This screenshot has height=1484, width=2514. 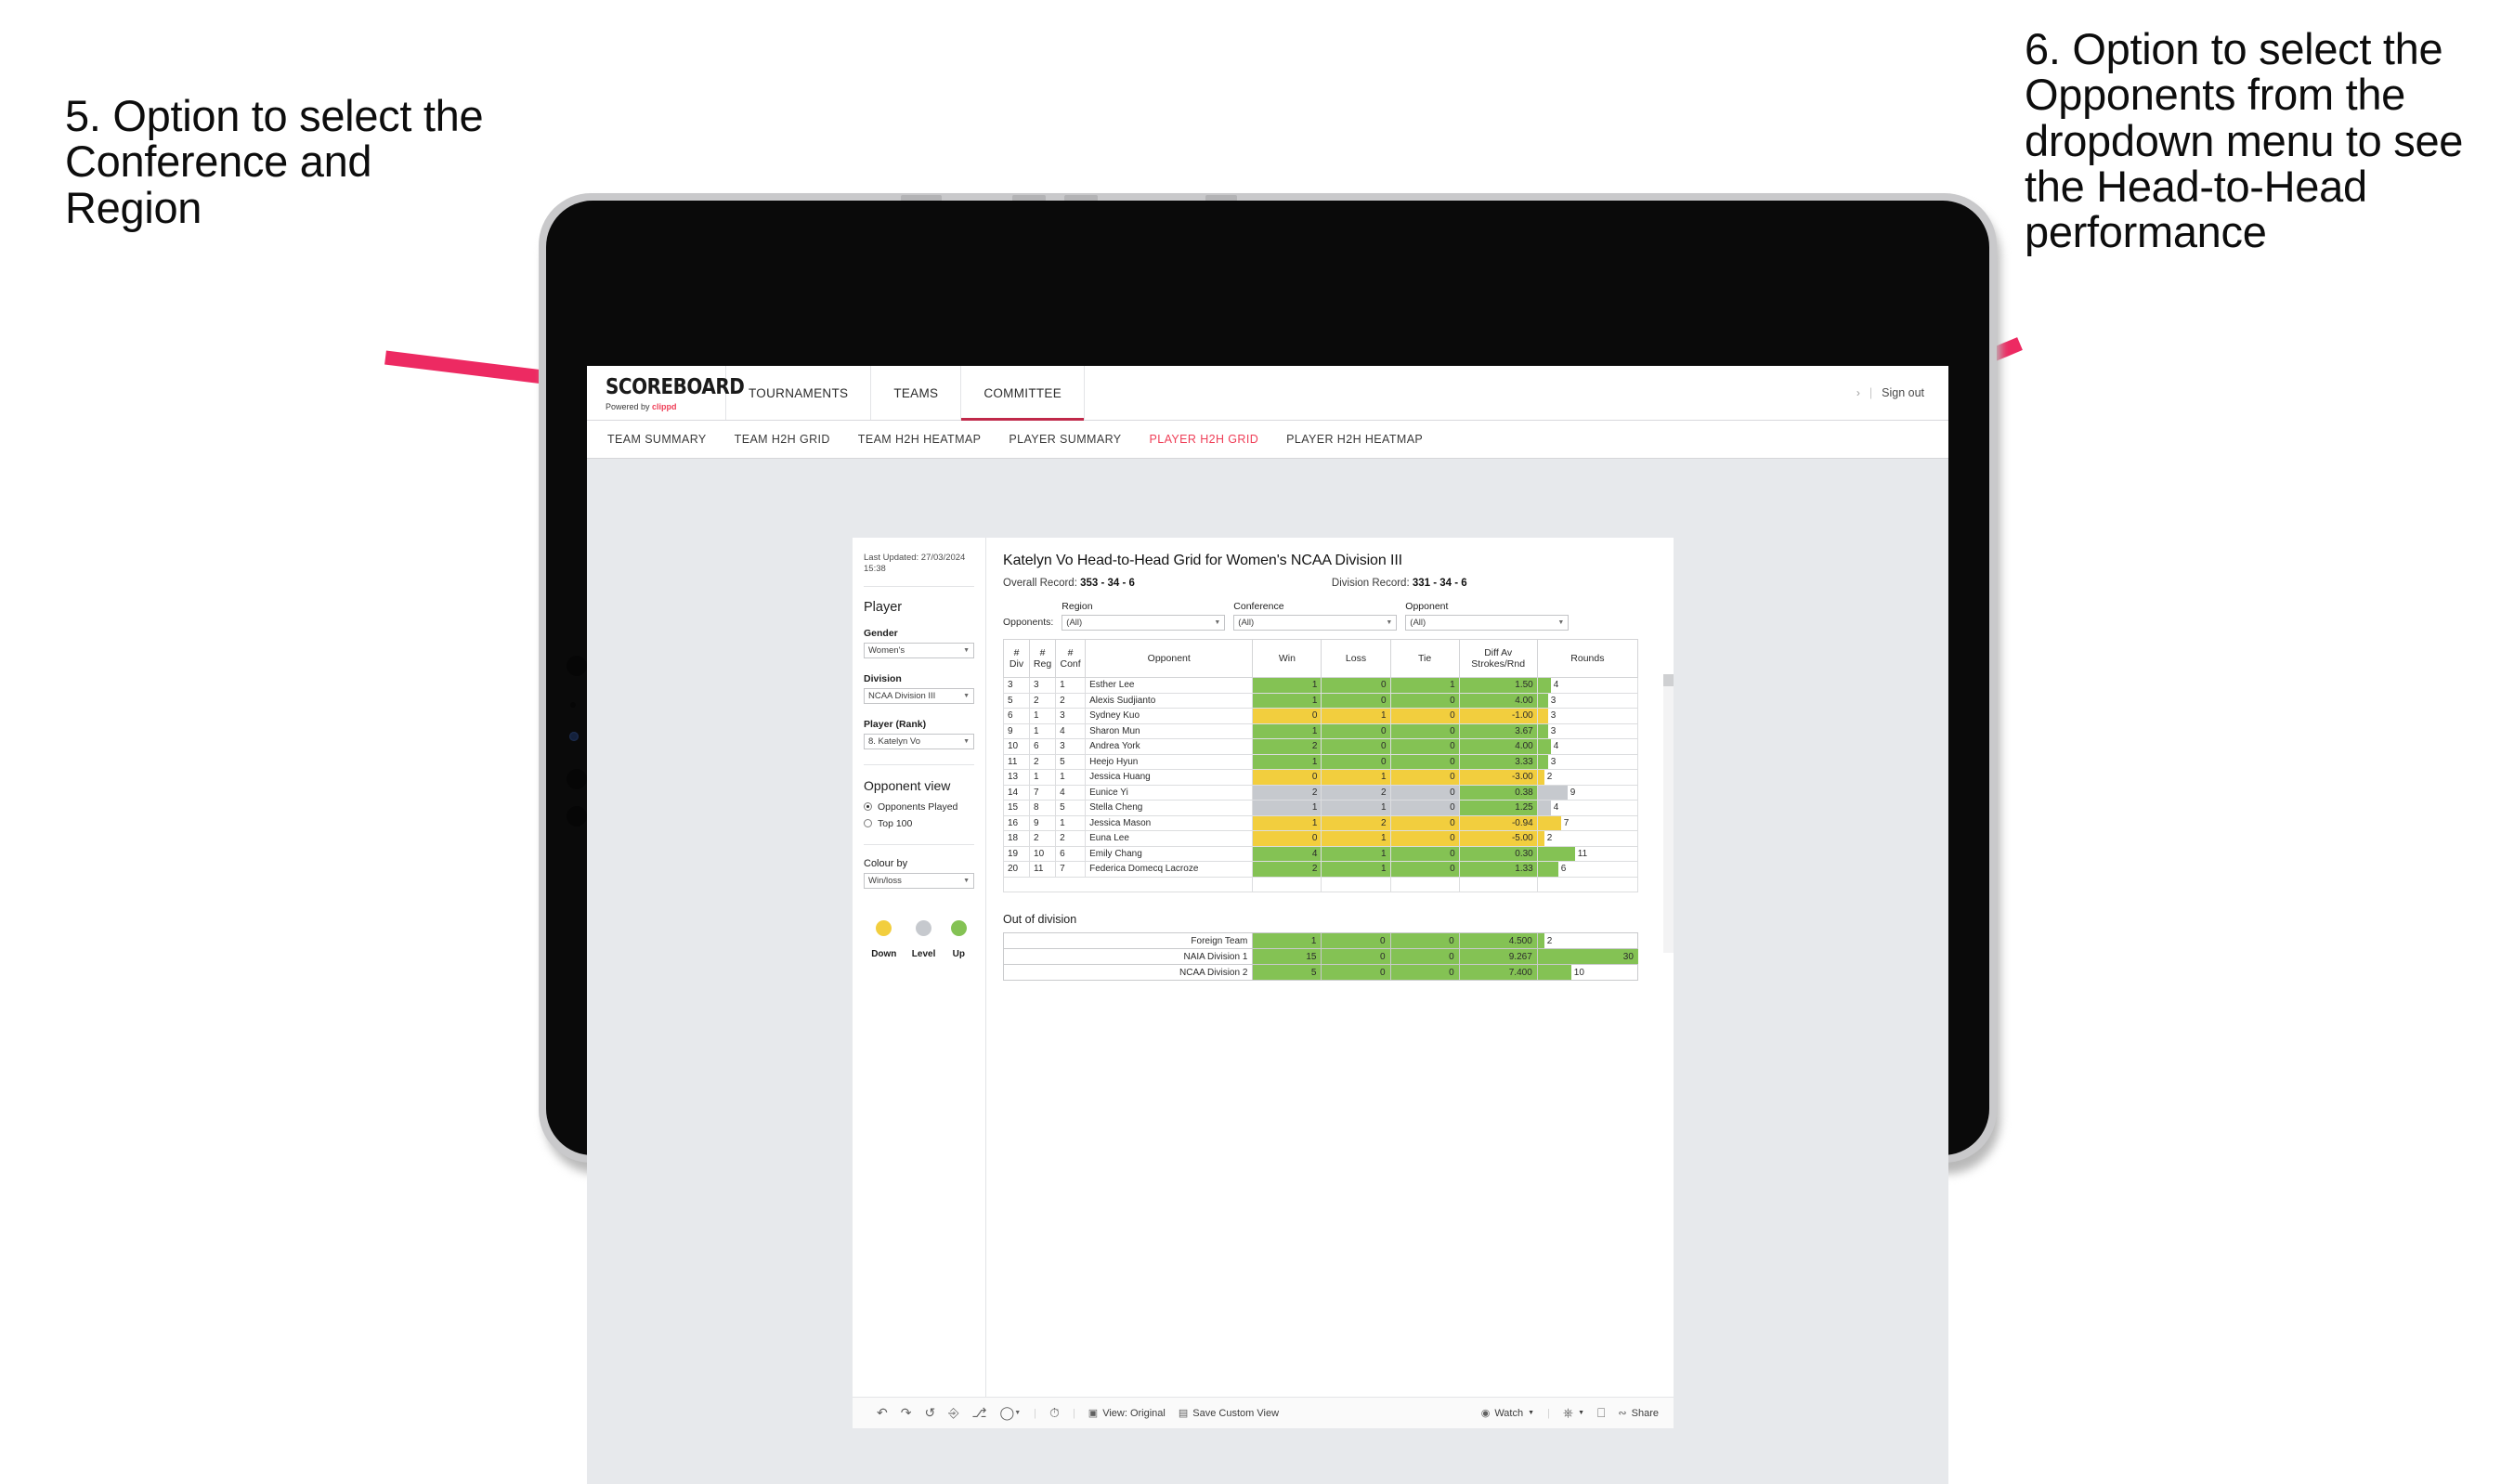 What do you see at coordinates (907, 1413) in the screenshot?
I see `redo-icon: ↷` at bounding box center [907, 1413].